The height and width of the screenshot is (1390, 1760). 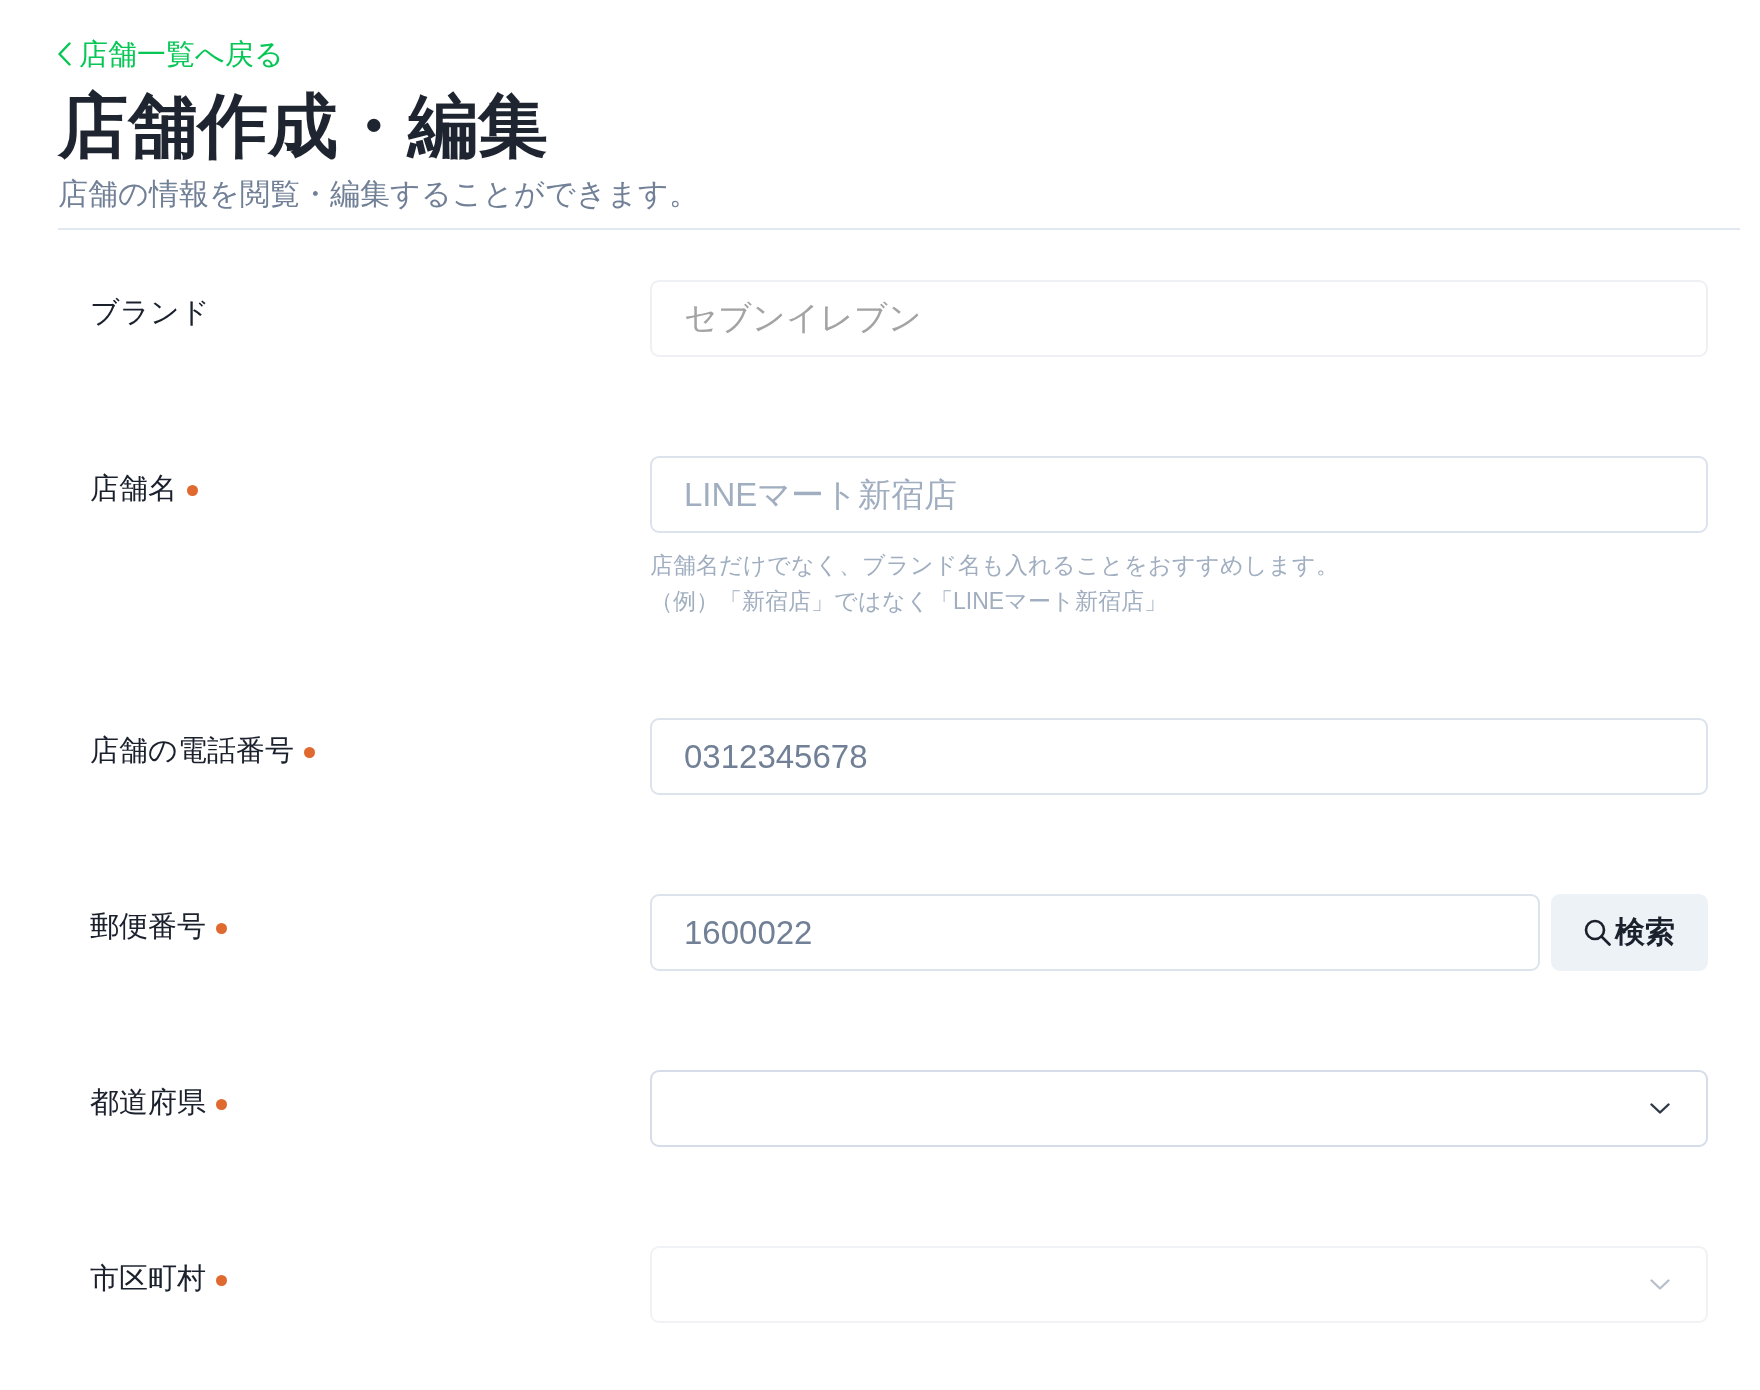 I want to click on page-subtitle: 店舗の情報を閲覧・編集することができます。, so click(x=378, y=194).